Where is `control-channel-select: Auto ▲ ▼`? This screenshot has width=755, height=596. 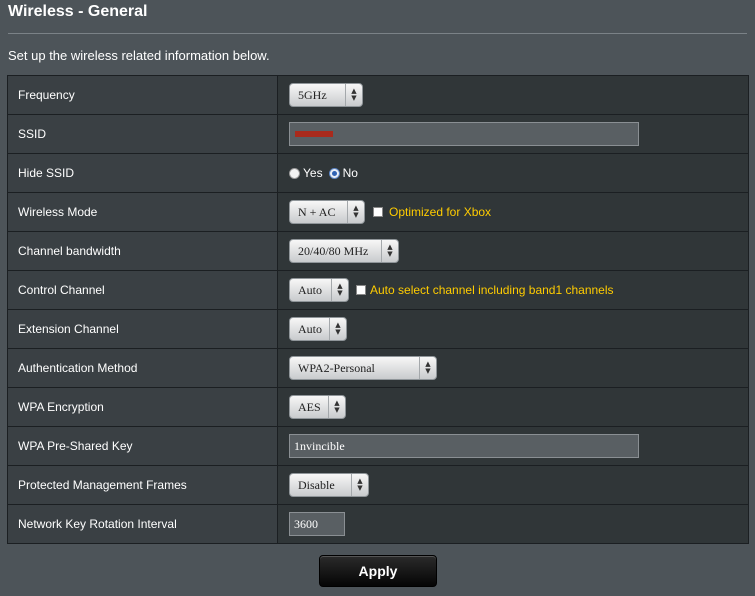
control-channel-select: Auto ▲ ▼ is located at coordinates (319, 290).